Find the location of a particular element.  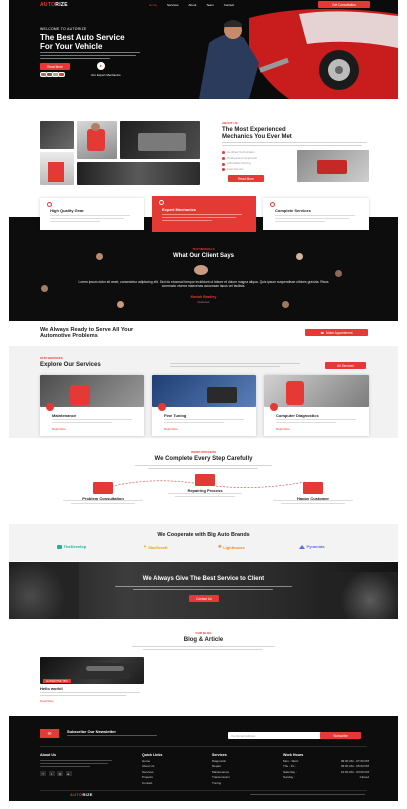

newsletter-email-input: Your Email Address is located at coordinates (276, 735).